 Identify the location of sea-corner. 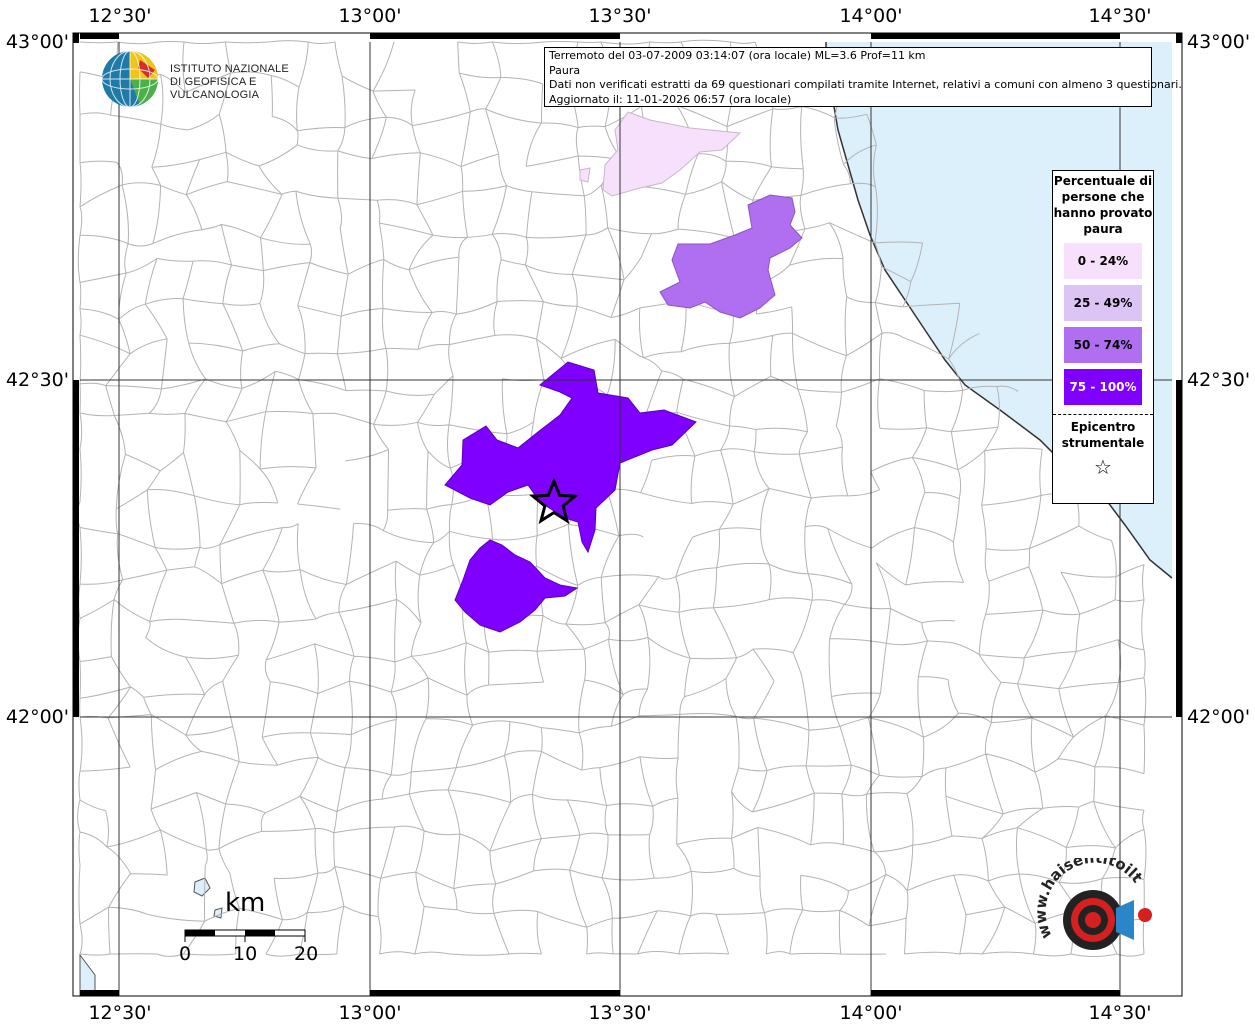
(87, 974).